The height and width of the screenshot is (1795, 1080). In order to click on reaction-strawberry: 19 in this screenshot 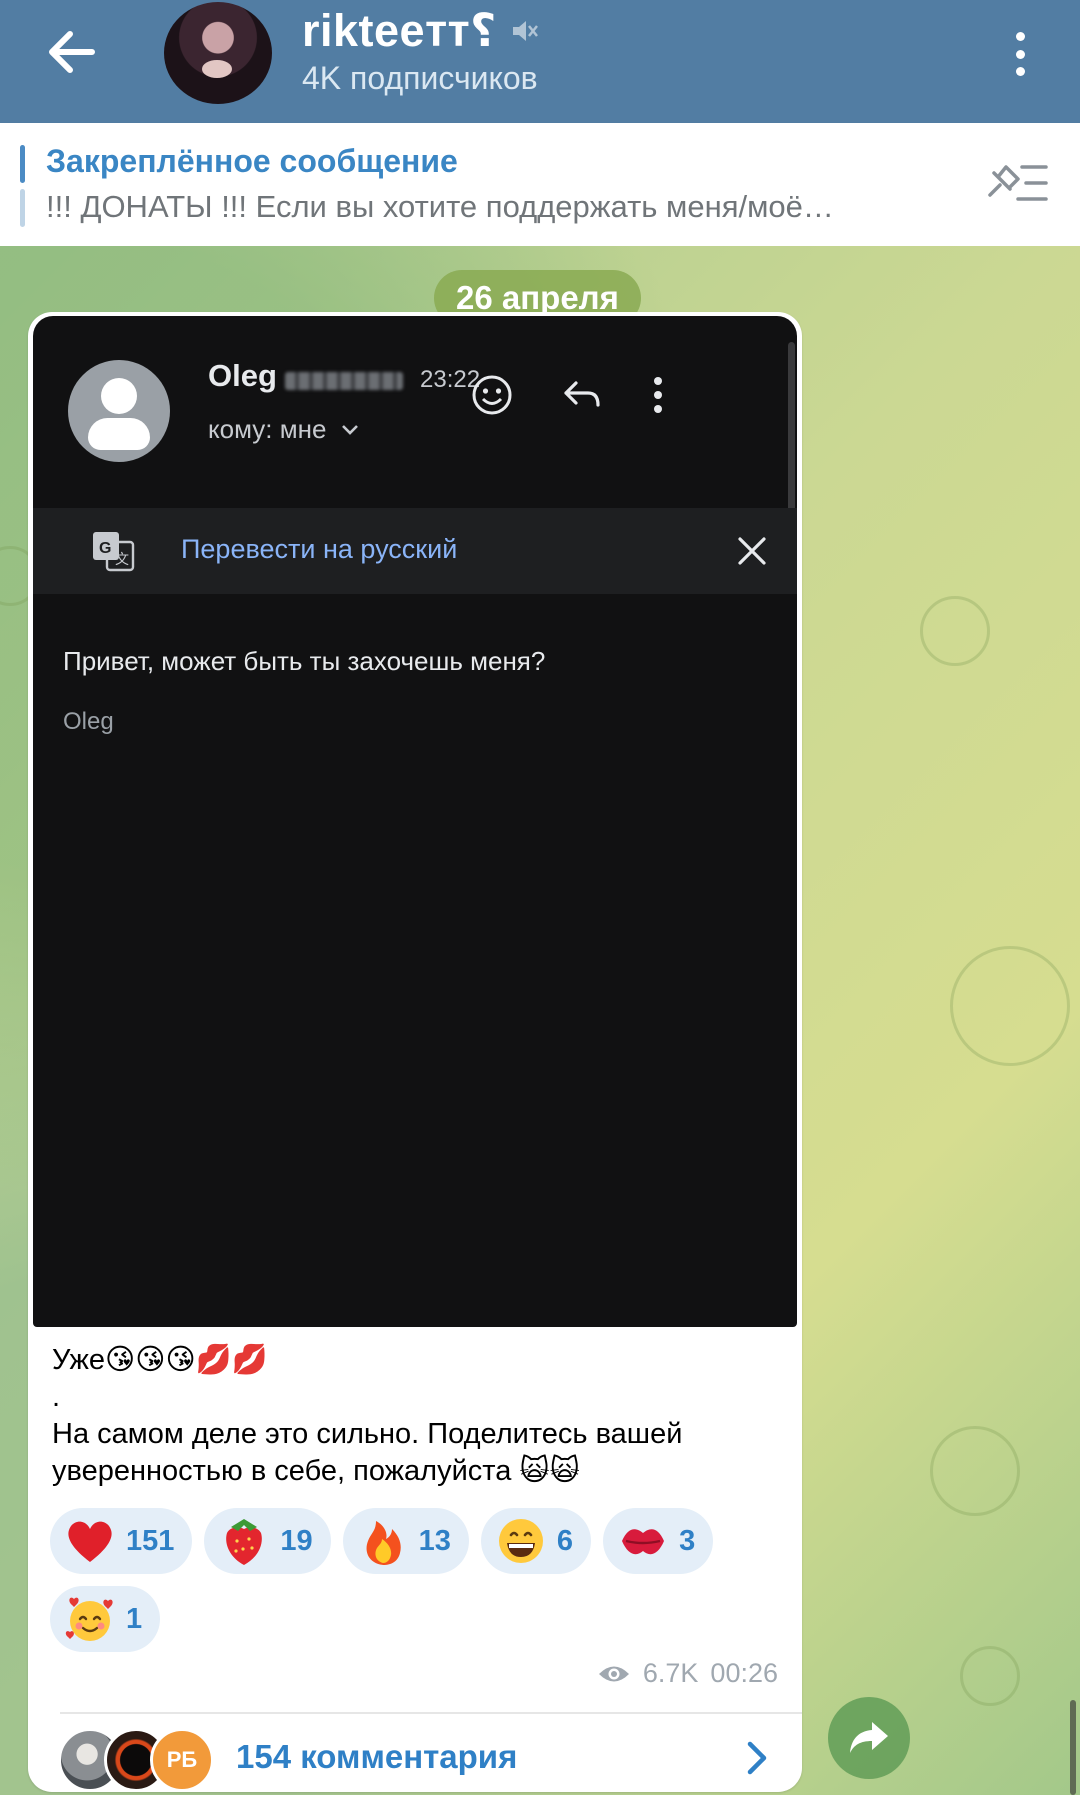, I will do `click(267, 1541)`.